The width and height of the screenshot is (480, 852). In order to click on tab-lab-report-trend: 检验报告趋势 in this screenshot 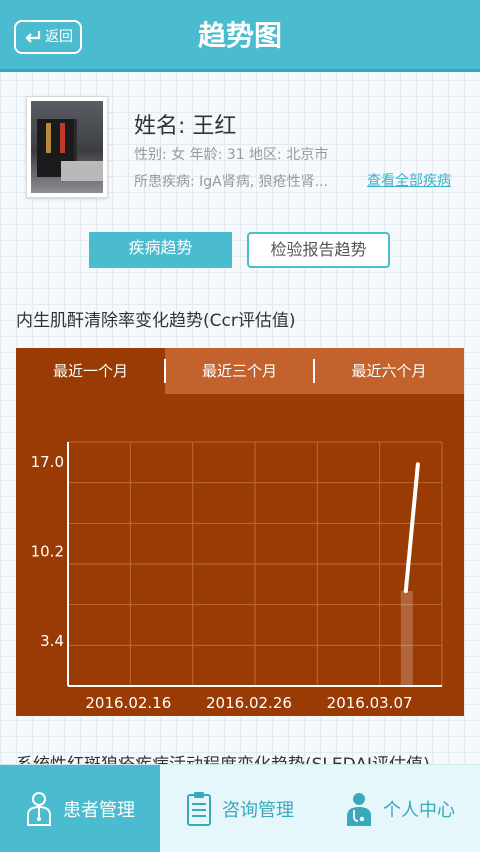, I will do `click(318, 250)`.